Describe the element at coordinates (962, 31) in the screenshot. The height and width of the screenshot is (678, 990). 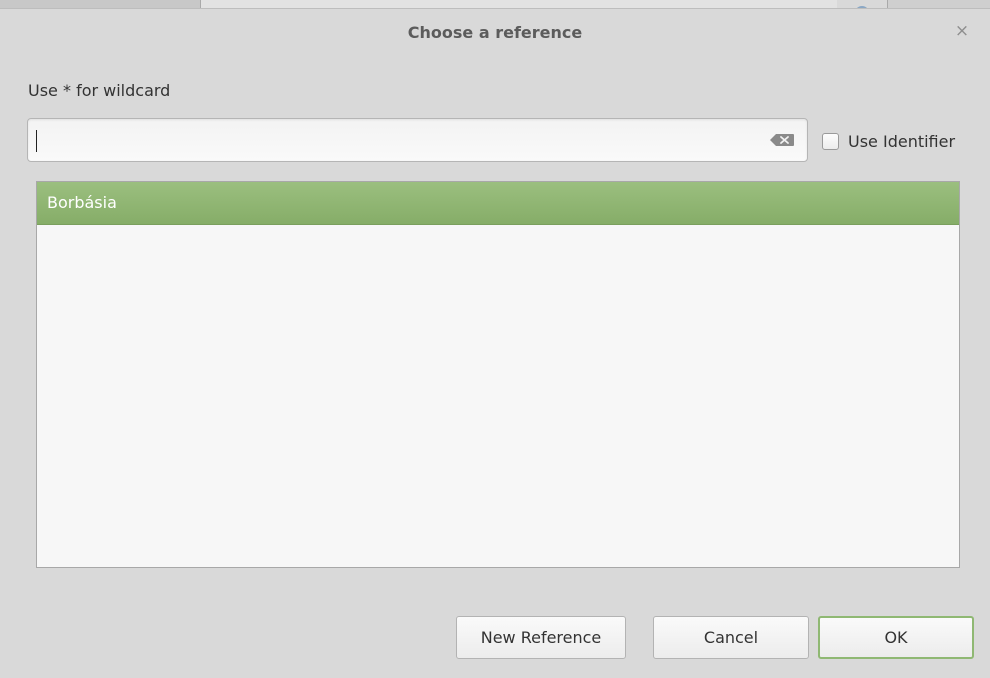
I see `close-icon: ×` at that location.